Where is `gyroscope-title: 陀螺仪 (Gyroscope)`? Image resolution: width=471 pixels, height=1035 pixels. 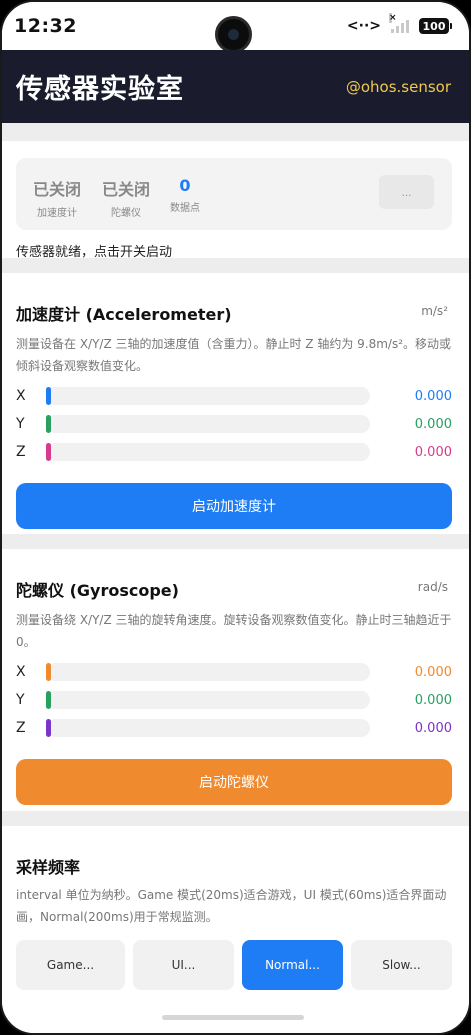
gyroscope-title: 陀螺仪 (Gyroscope) is located at coordinates (97, 590).